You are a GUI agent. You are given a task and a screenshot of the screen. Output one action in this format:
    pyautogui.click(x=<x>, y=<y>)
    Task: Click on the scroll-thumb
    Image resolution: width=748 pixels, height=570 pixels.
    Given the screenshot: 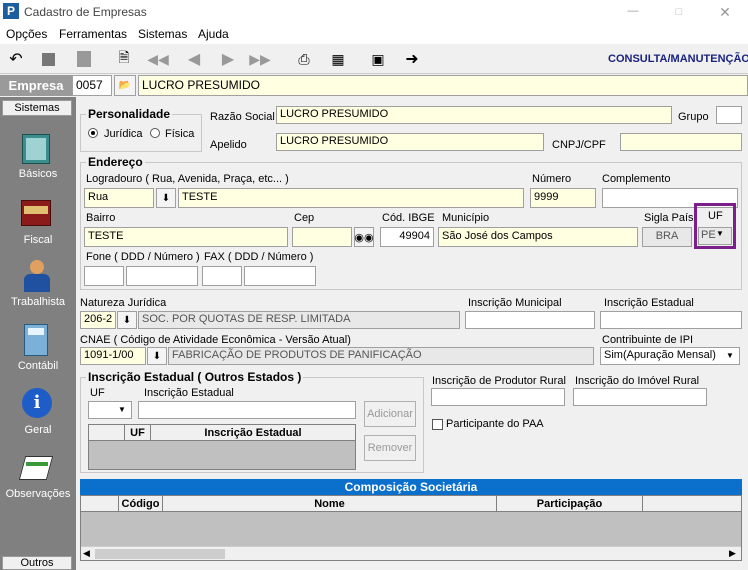 What is the action you would take?
    pyautogui.click(x=160, y=554)
    